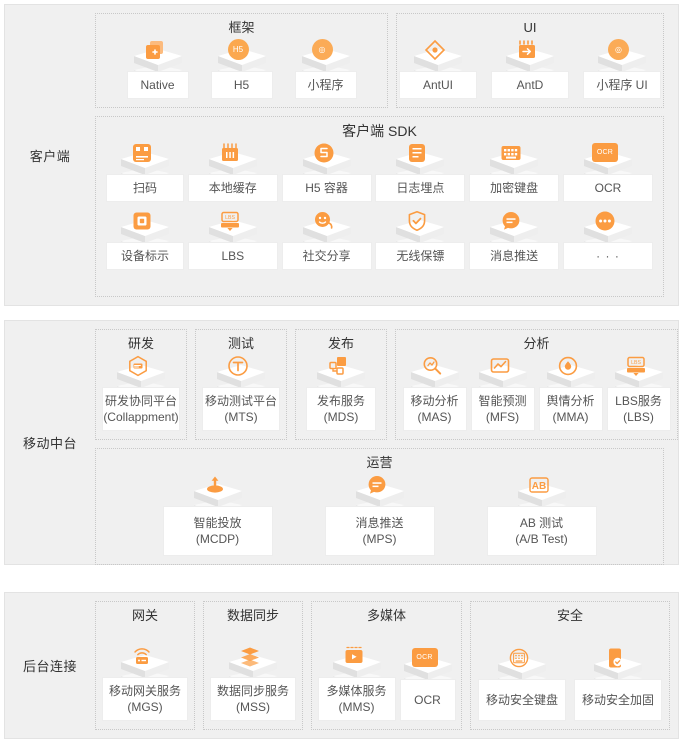 Image resolution: width=683 pixels, height=744 pixels. What do you see at coordinates (420, 240) in the screenshot?
I see `node-wireless-guard: 无线保镖` at bounding box center [420, 240].